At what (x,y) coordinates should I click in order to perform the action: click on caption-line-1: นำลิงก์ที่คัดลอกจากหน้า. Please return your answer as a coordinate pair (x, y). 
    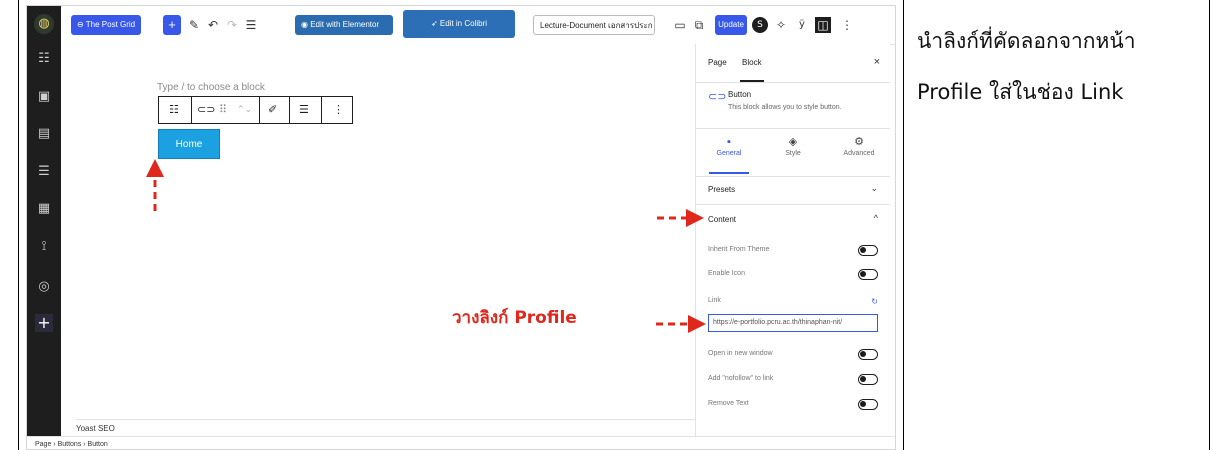
    Looking at the image, I should click on (1026, 41).